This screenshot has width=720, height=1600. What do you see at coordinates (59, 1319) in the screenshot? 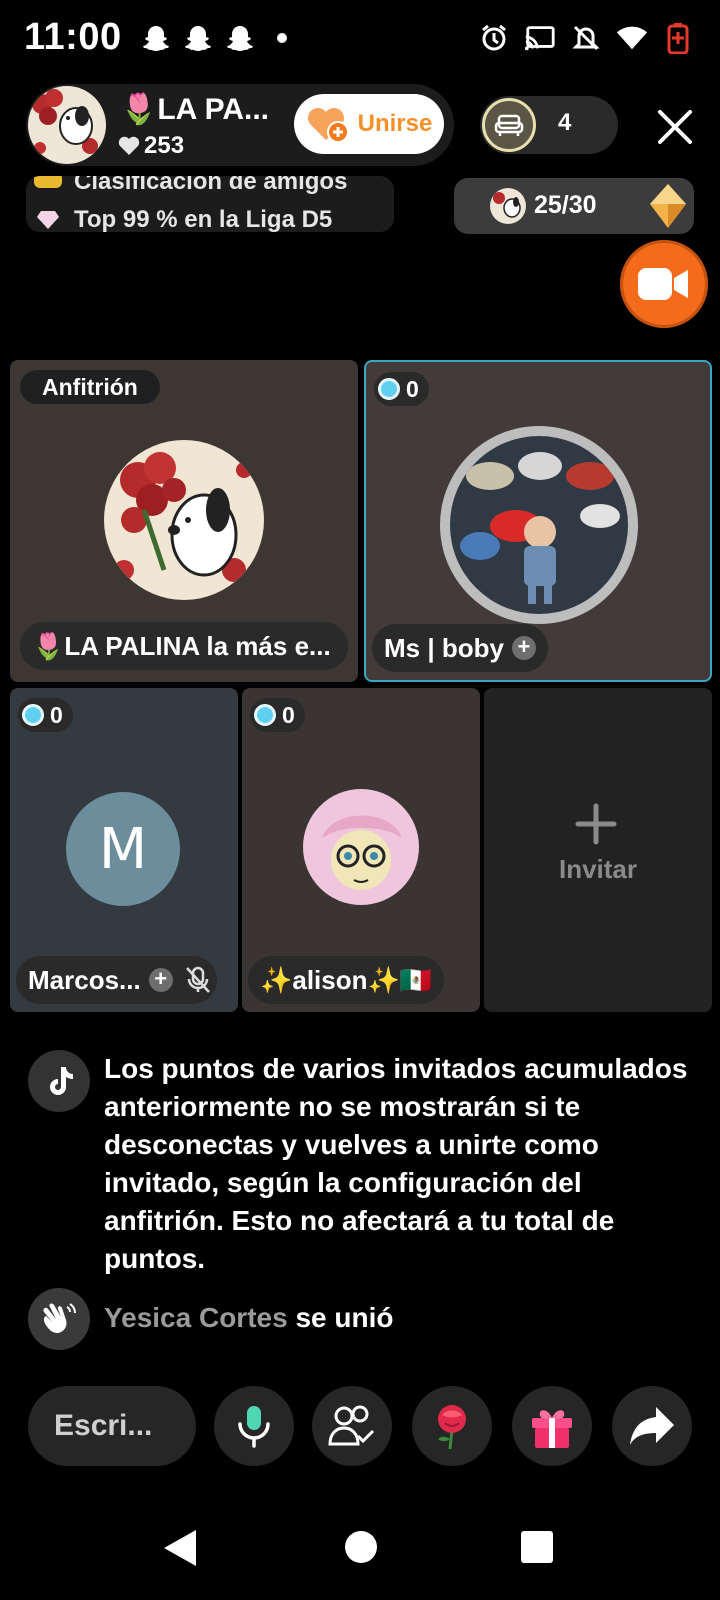
I see `wave-hand-icon` at bounding box center [59, 1319].